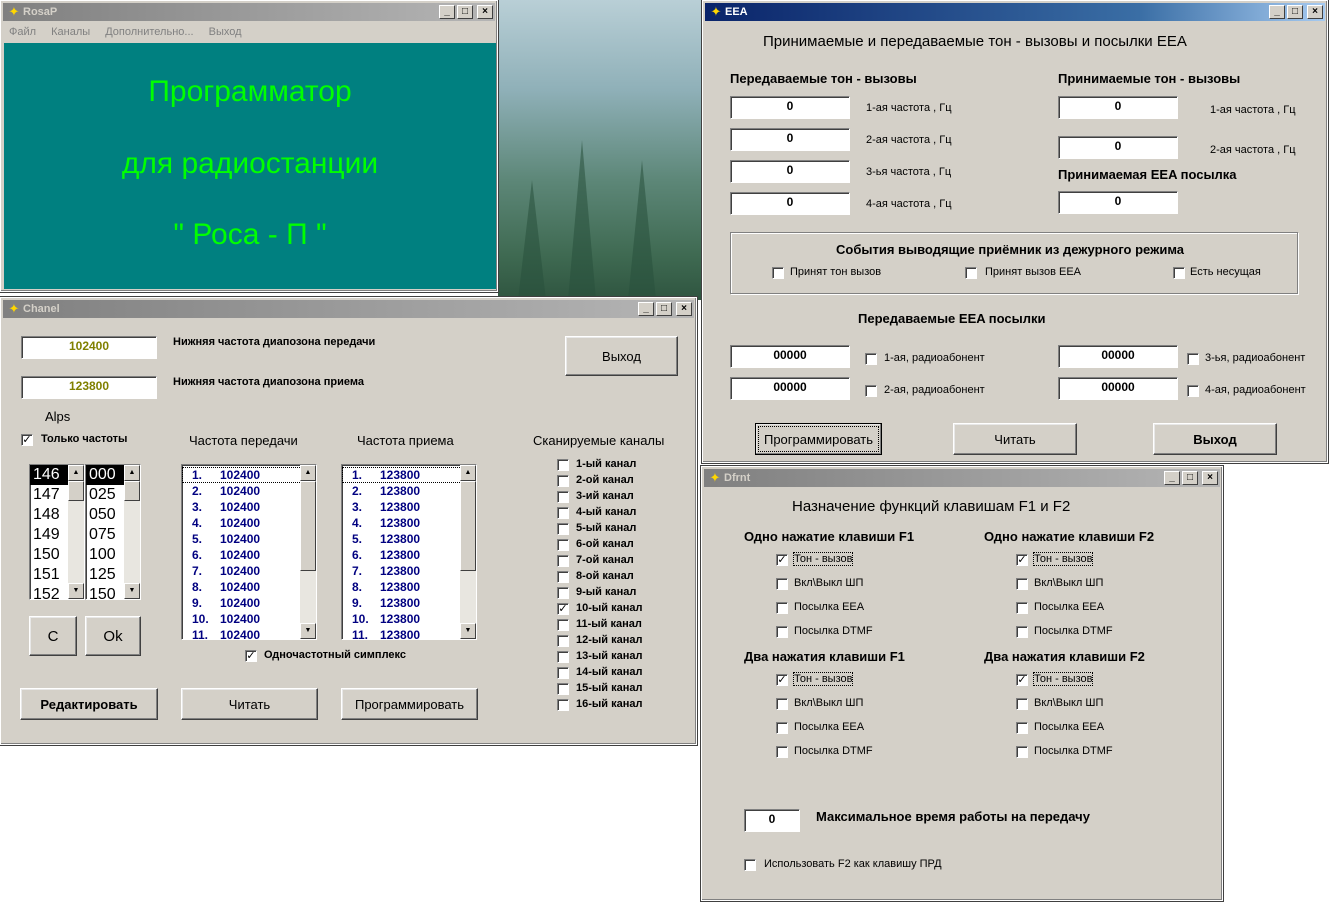  Describe the element at coordinates (249, 12) in the screenshot. I see `rosap-titlebar: ✦ RosaP _ □ ×` at that location.